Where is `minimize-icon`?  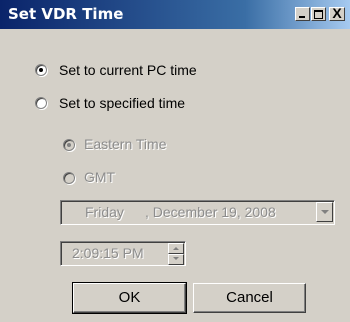
minimize-icon is located at coordinates (302, 14).